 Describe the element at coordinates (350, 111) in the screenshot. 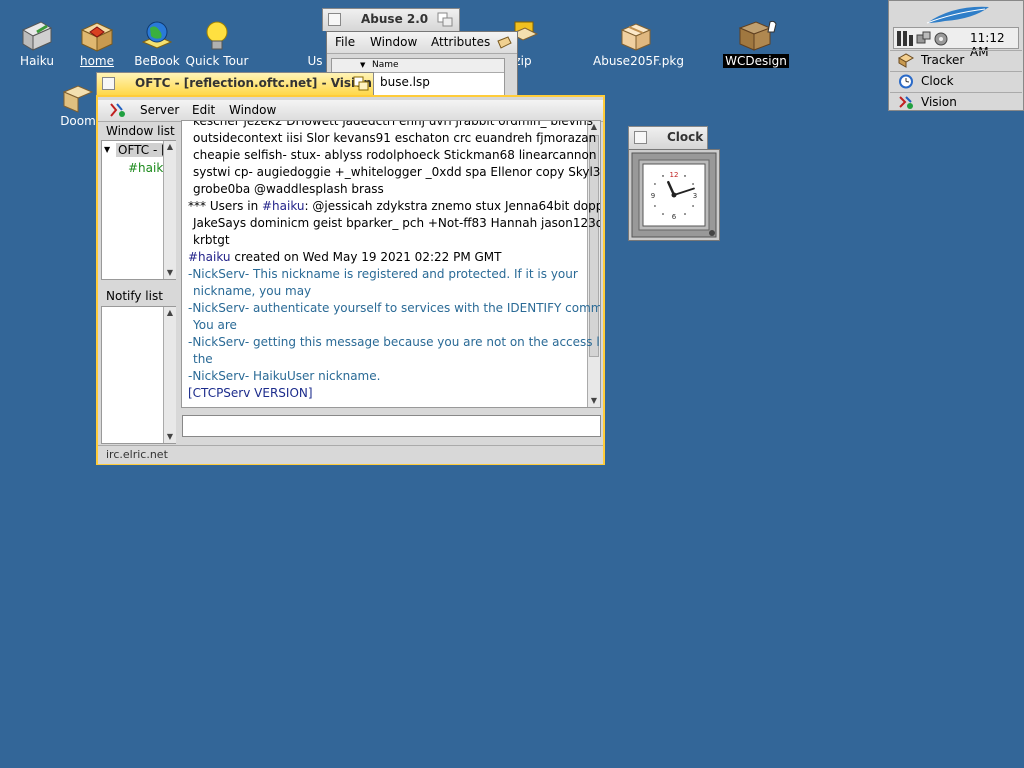

I see `vision-menubar: Server Edit Window` at that location.